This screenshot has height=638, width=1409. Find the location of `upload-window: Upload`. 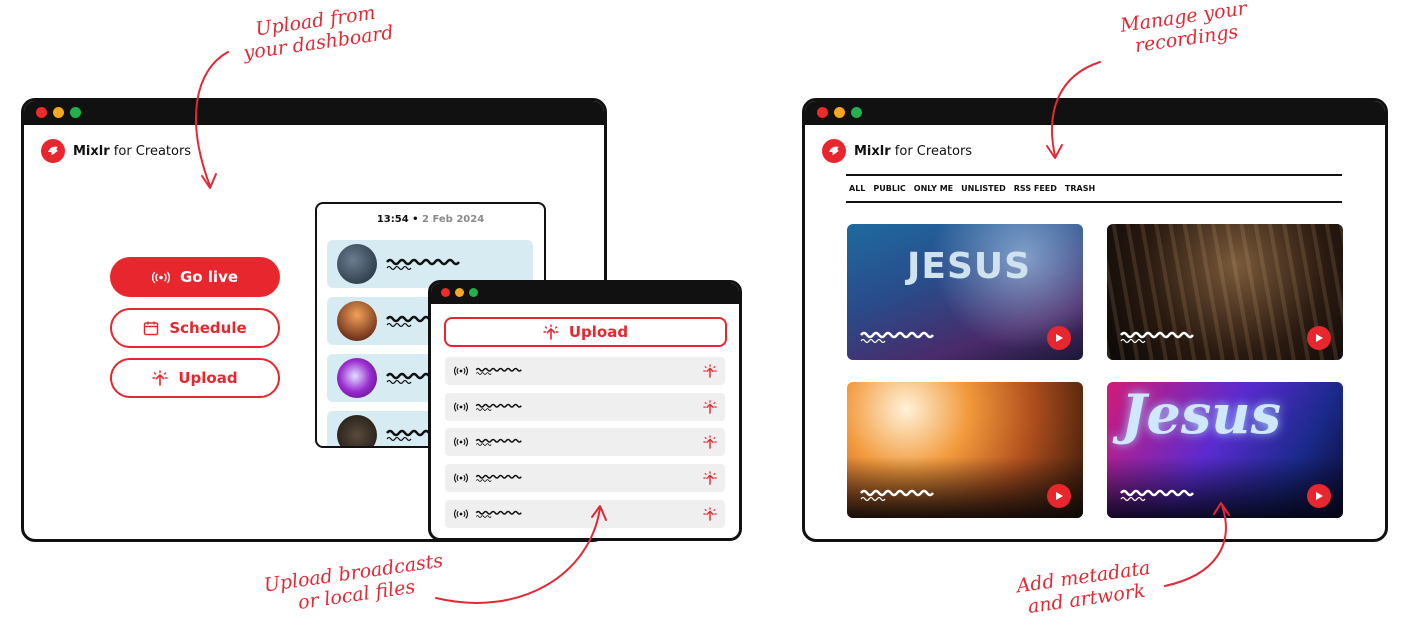

upload-window: Upload is located at coordinates (585, 410).